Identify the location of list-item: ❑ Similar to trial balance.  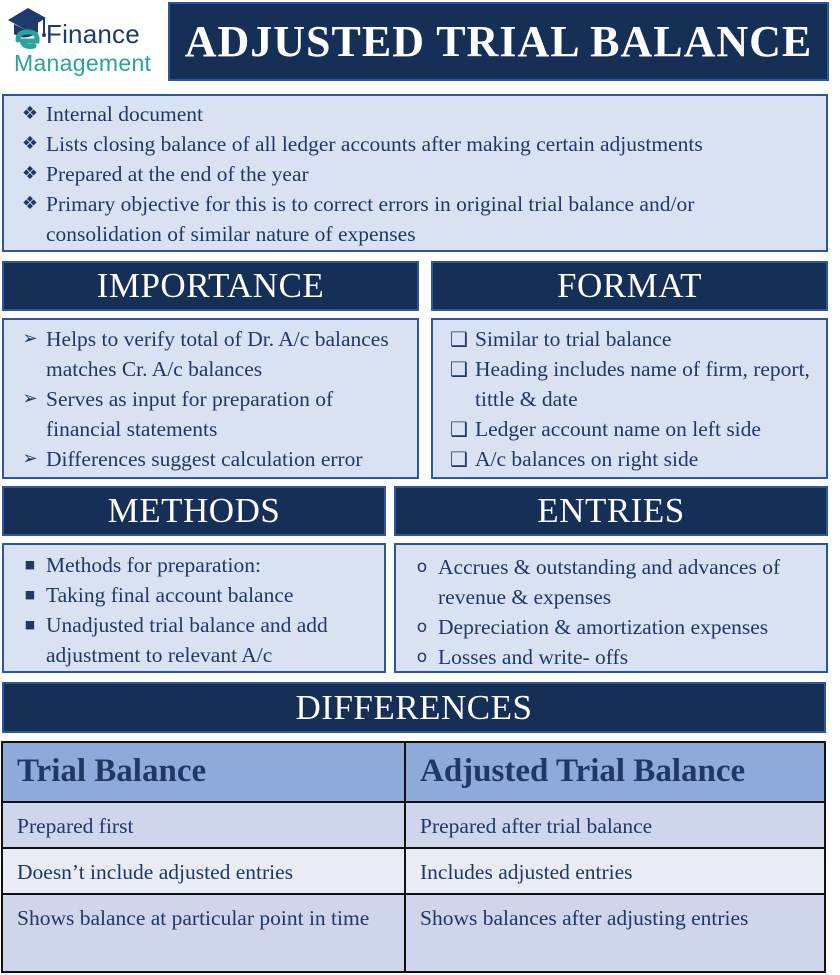
(629, 339).